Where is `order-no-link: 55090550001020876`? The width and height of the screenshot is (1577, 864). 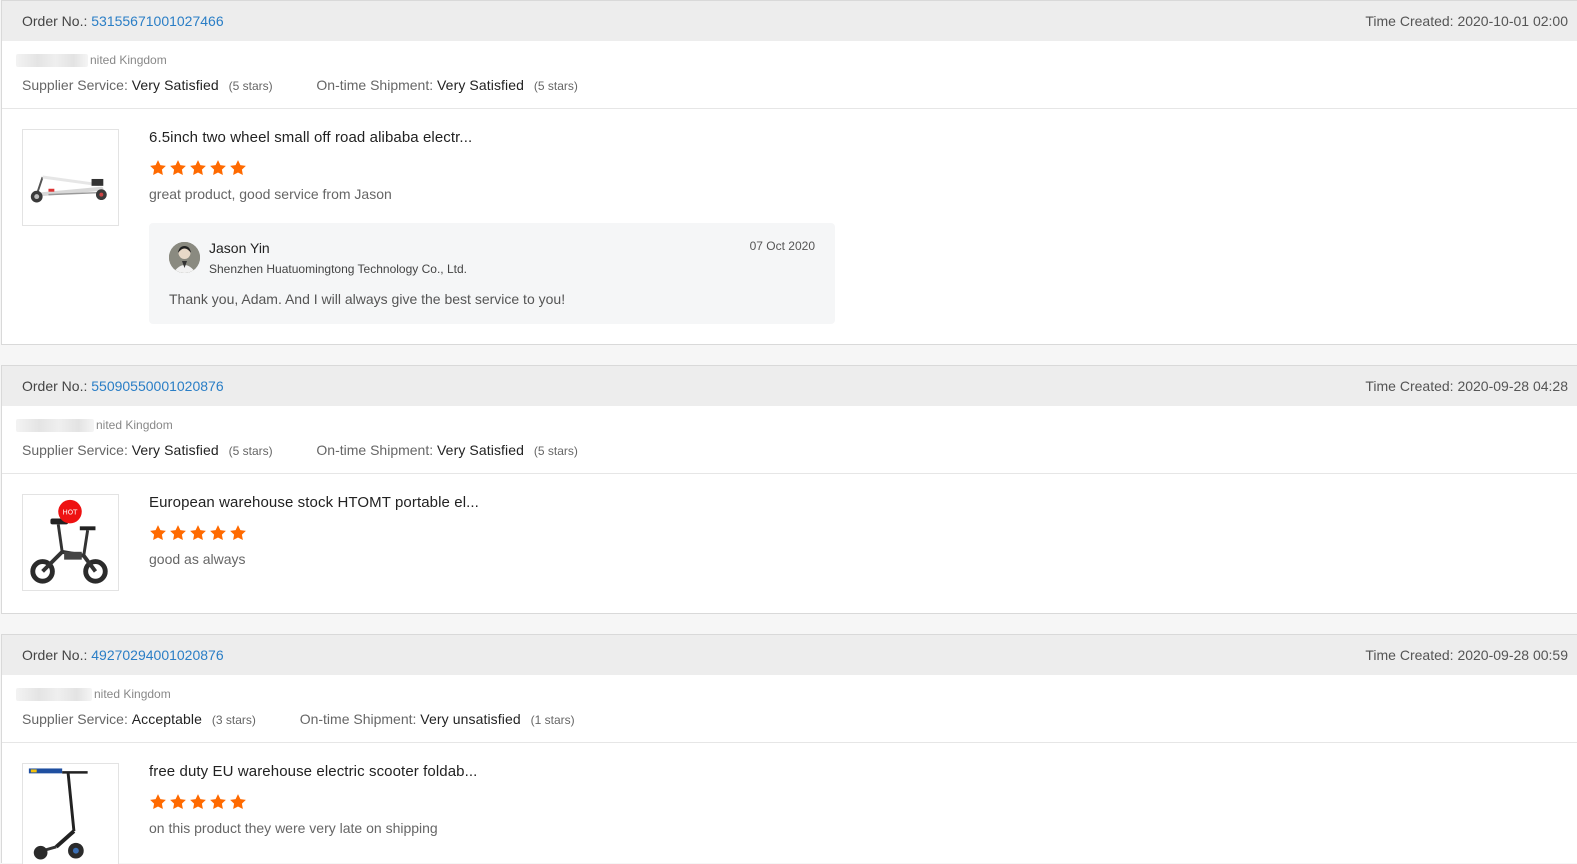 order-no-link: 55090550001020876 is located at coordinates (157, 386).